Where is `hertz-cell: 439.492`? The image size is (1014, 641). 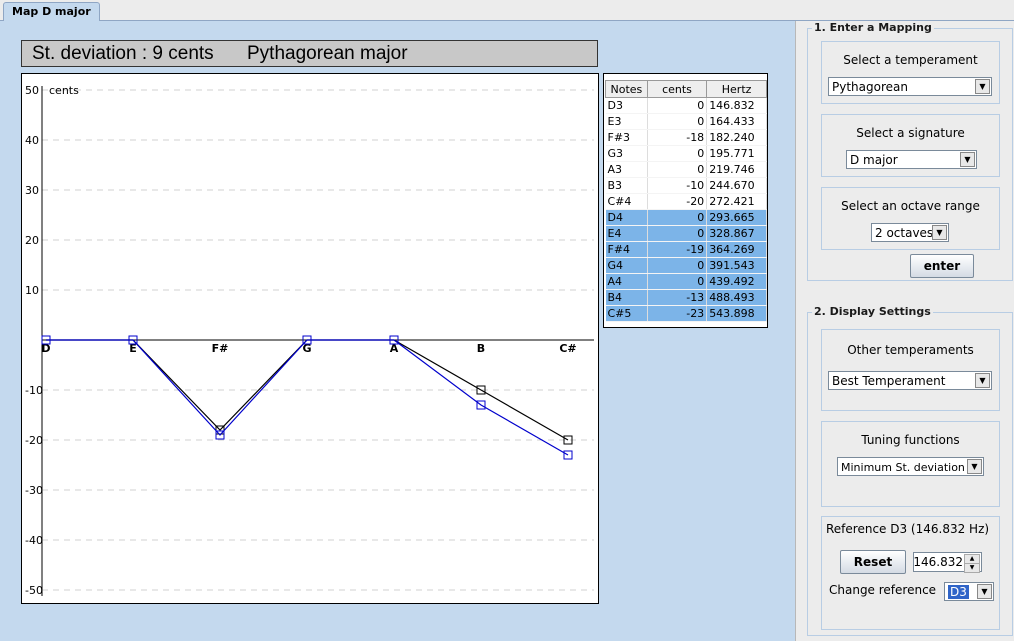
hertz-cell: 439.492 is located at coordinates (736, 281).